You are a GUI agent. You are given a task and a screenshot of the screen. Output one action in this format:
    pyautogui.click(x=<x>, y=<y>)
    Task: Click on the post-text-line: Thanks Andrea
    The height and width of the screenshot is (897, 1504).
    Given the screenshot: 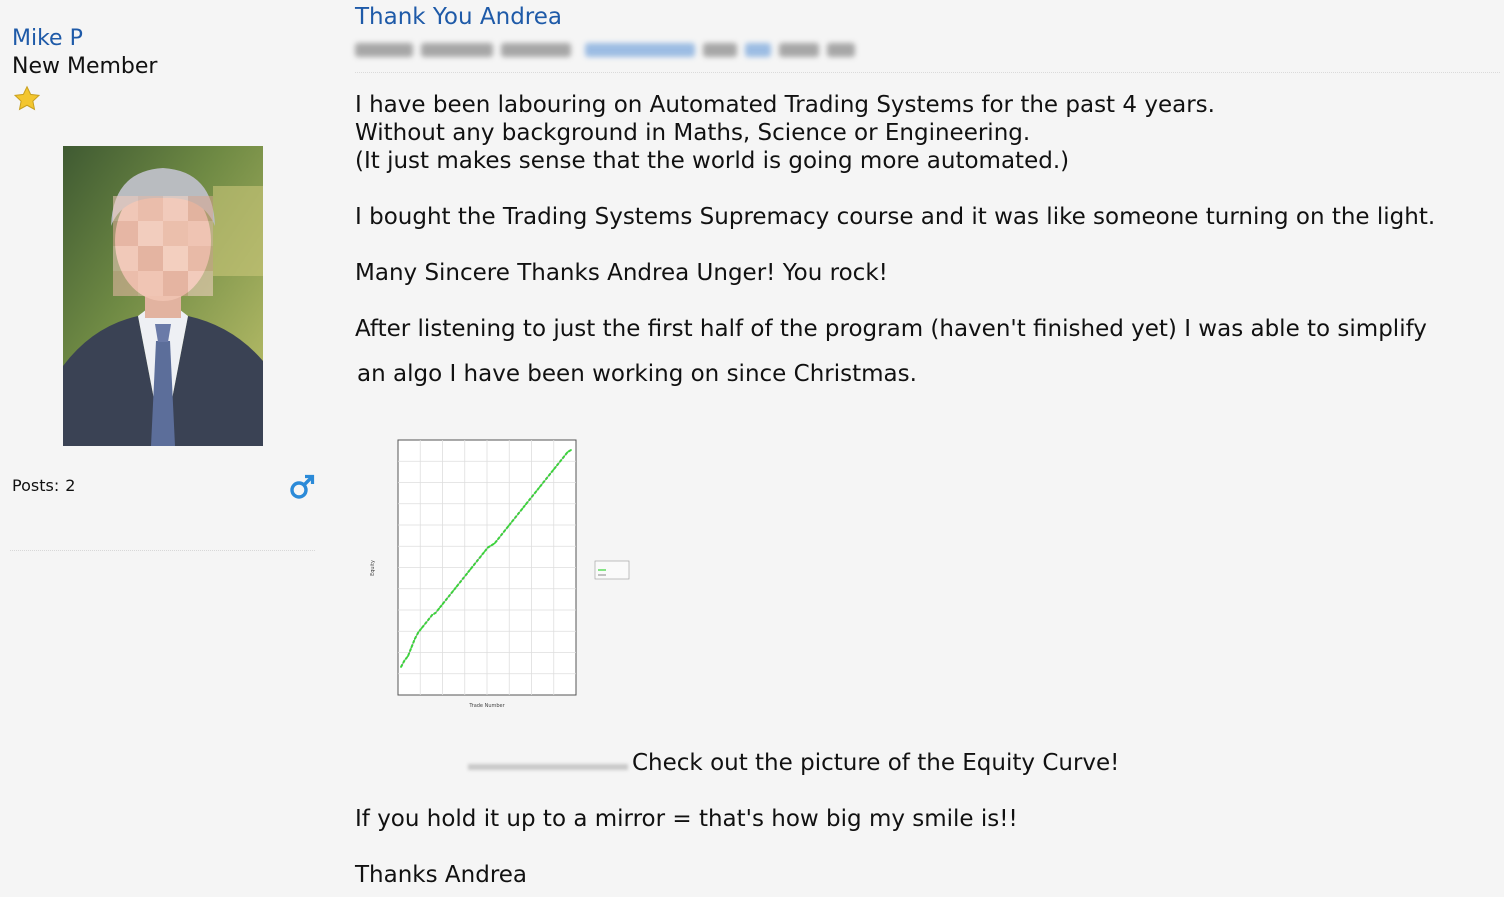 What is the action you would take?
    pyautogui.click(x=441, y=875)
    